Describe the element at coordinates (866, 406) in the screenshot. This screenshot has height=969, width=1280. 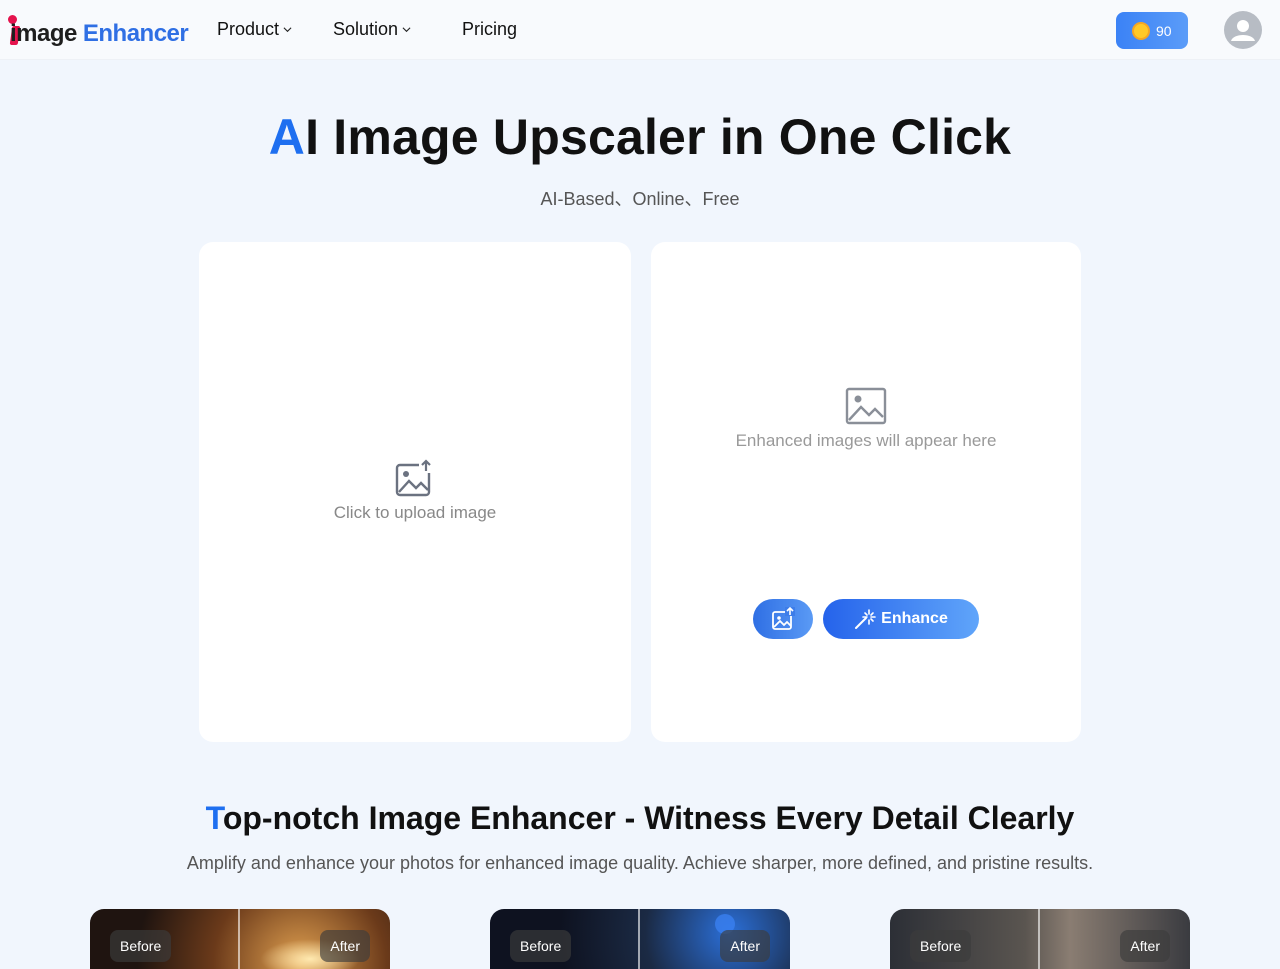
I see `image-placeholder-icon` at that location.